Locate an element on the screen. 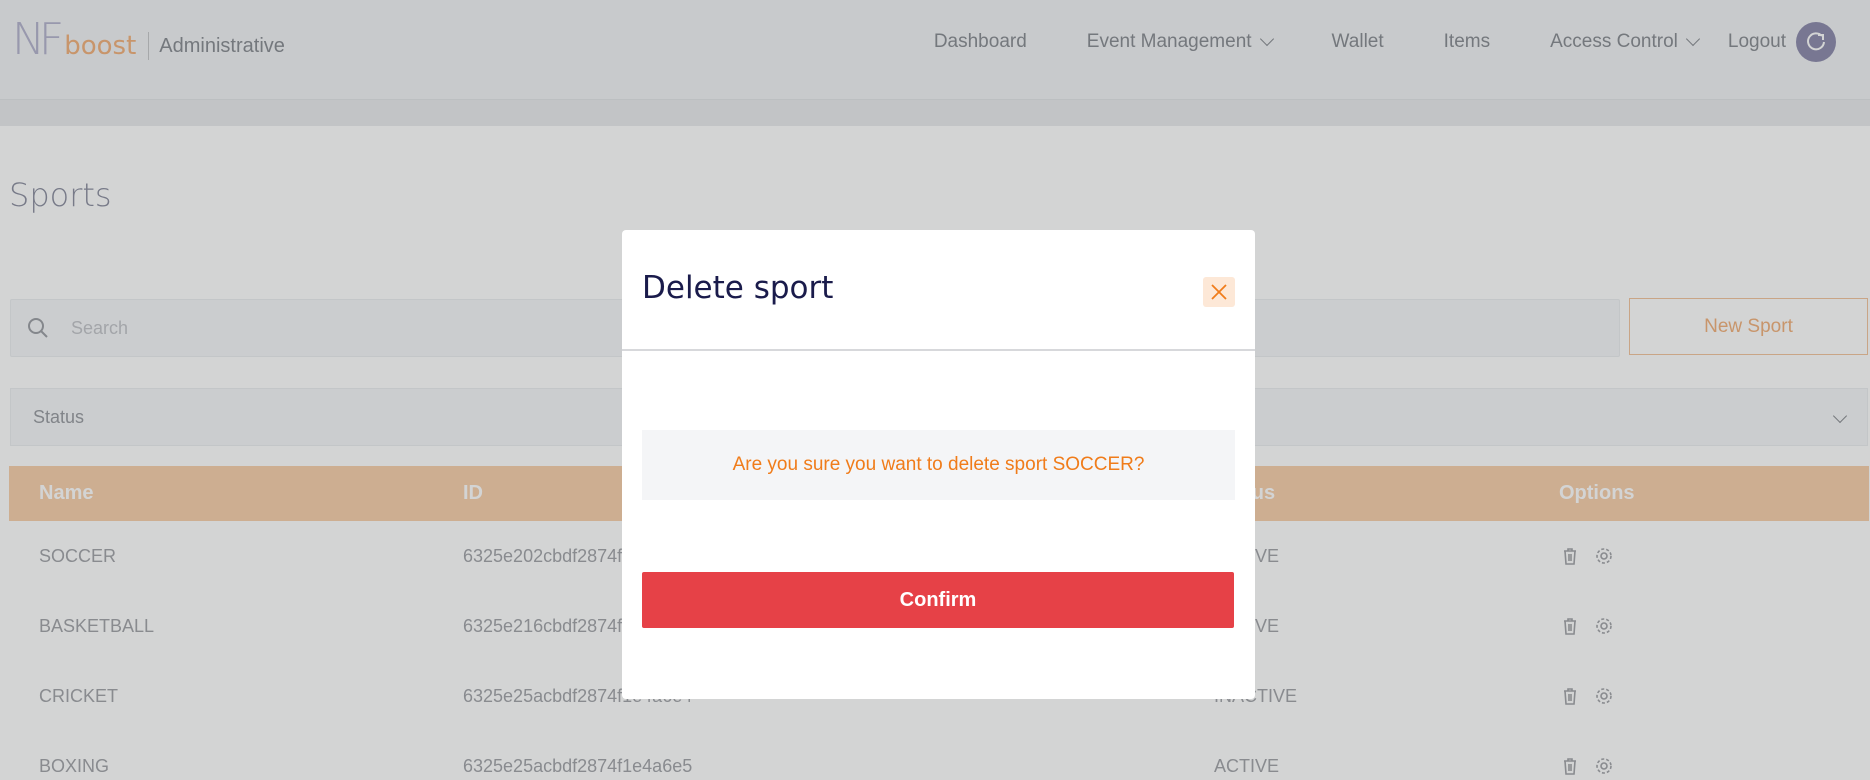 This screenshot has width=1870, height=780. close-button is located at coordinates (1219, 292).